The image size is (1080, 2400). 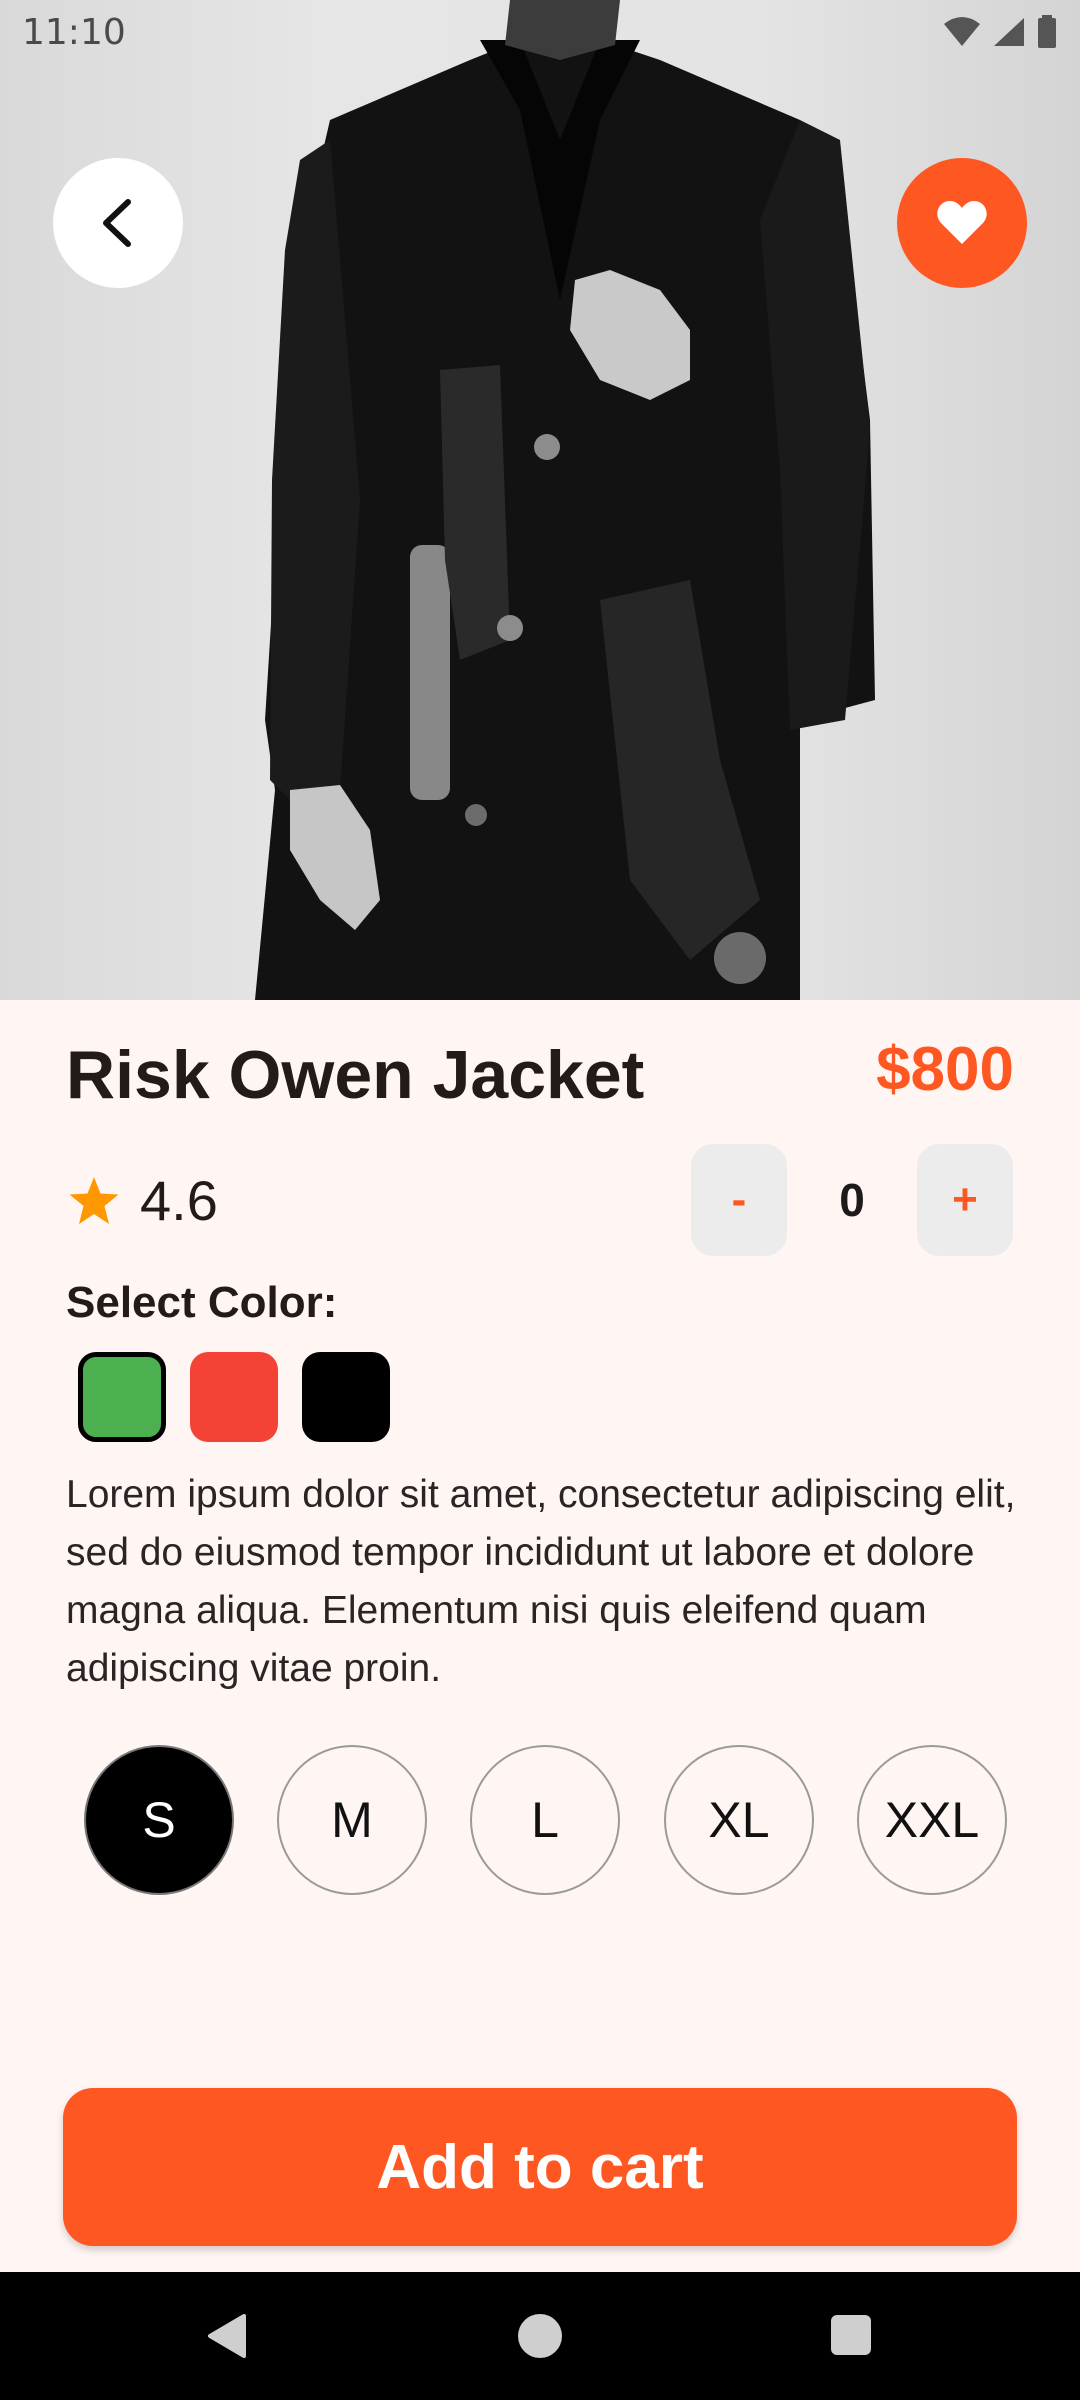 I want to click on product-price: $800, so click(x=945, y=1069).